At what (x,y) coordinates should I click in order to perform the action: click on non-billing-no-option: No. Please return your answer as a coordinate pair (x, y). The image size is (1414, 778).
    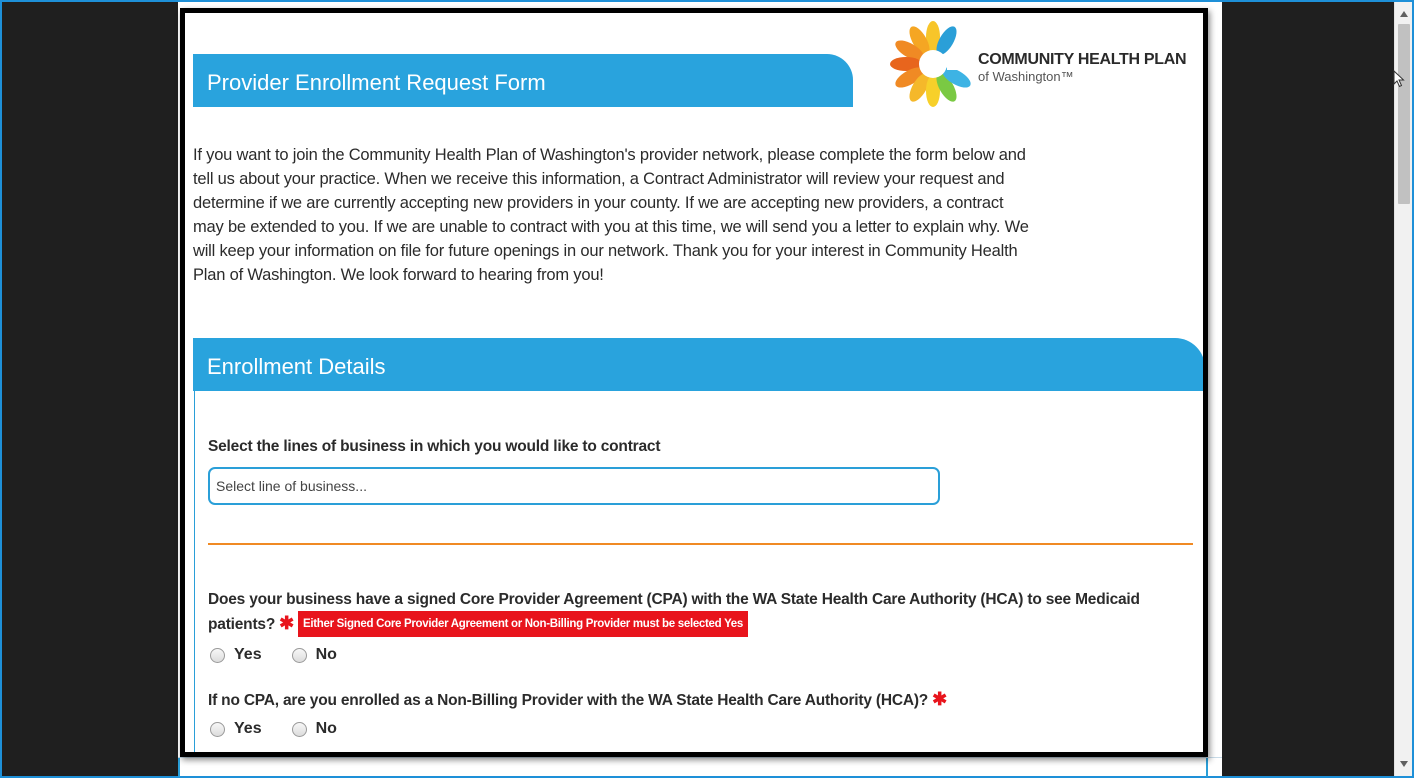
    Looking at the image, I should click on (314, 729).